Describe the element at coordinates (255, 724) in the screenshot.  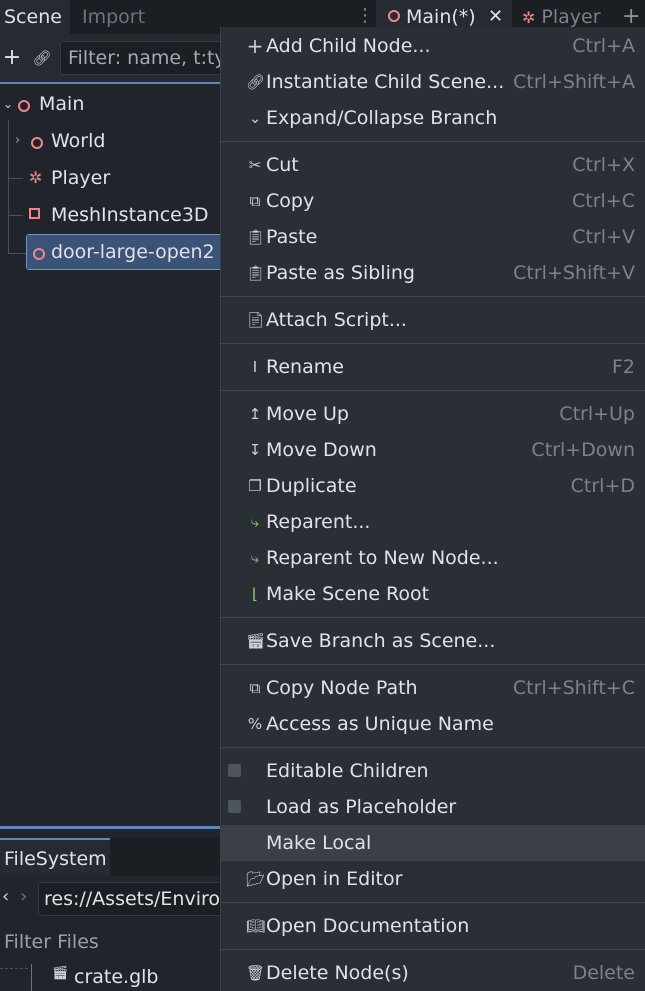
I see `percent-icon: %` at that location.